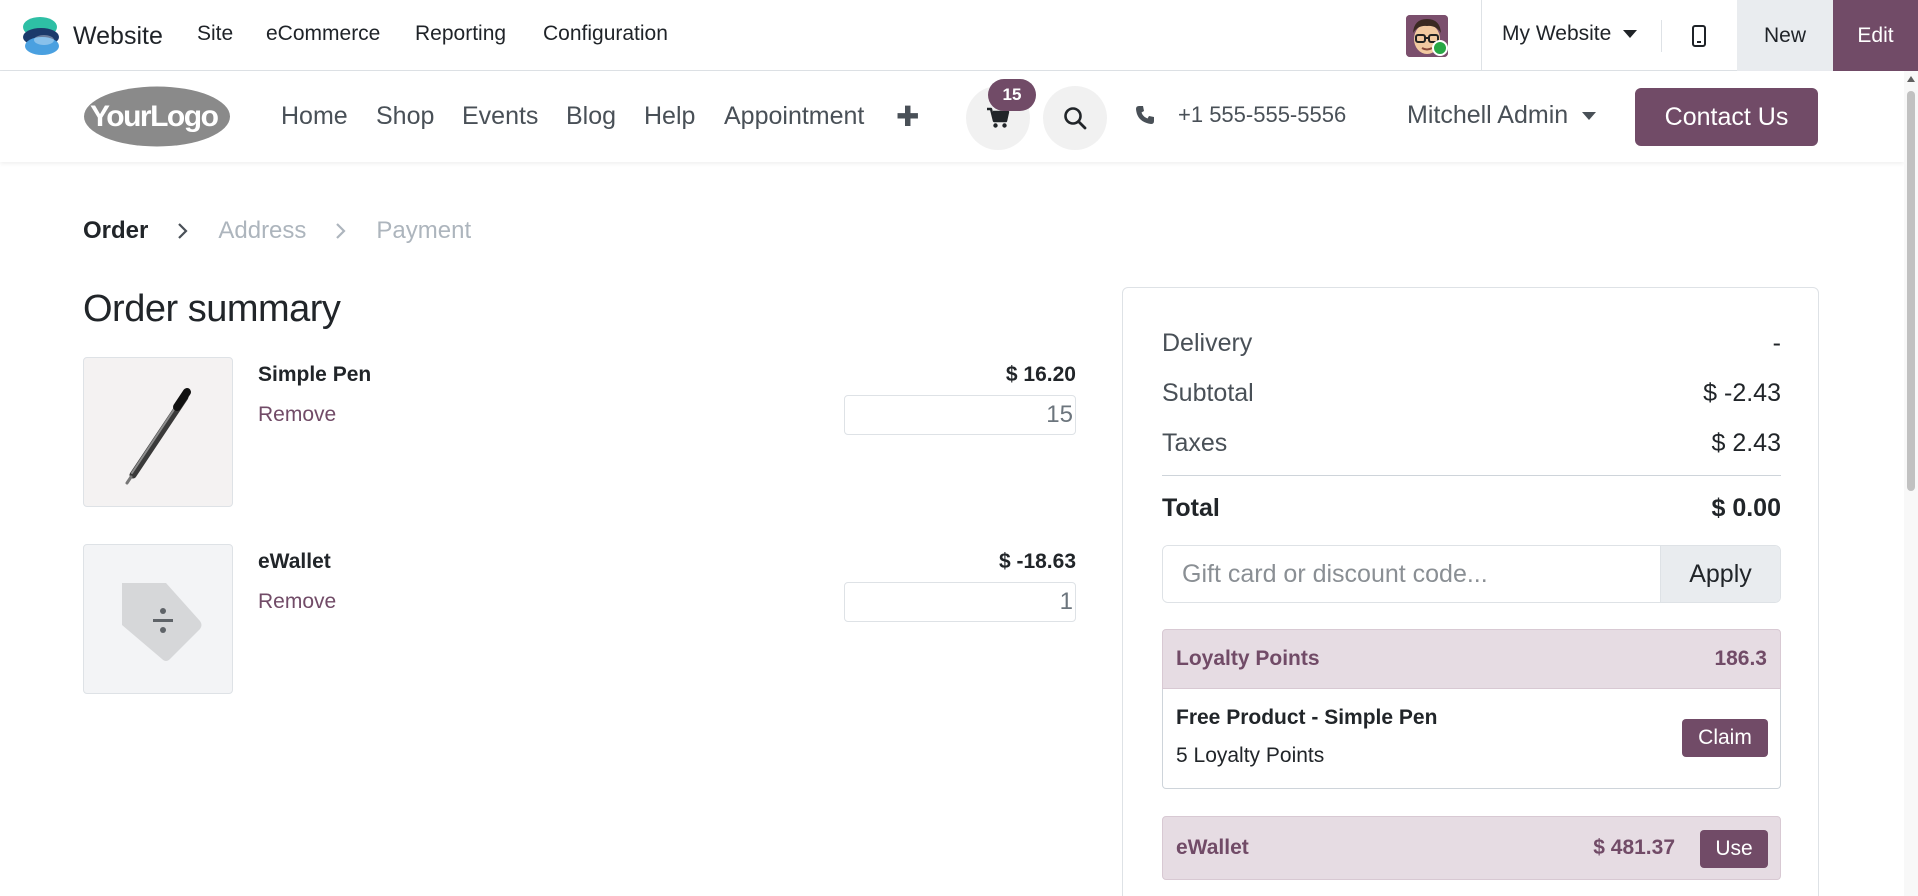 The height and width of the screenshot is (896, 1918). I want to click on coupon-code-input, so click(1411, 574).